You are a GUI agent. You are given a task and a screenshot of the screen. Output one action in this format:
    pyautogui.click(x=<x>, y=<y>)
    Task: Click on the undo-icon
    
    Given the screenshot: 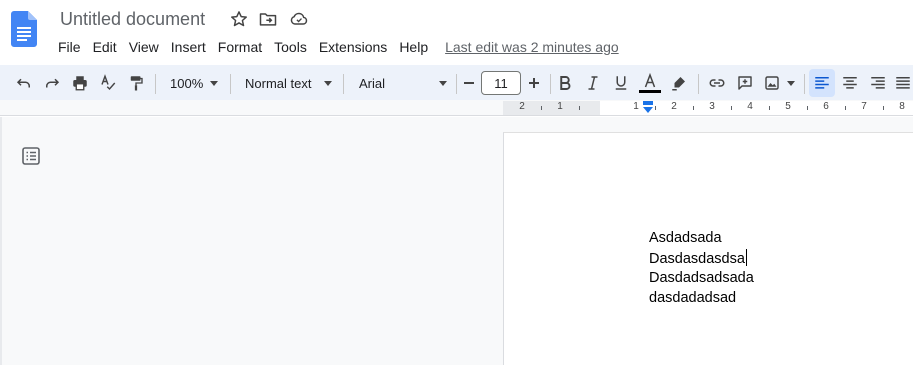 What is the action you would take?
    pyautogui.click(x=24, y=83)
    